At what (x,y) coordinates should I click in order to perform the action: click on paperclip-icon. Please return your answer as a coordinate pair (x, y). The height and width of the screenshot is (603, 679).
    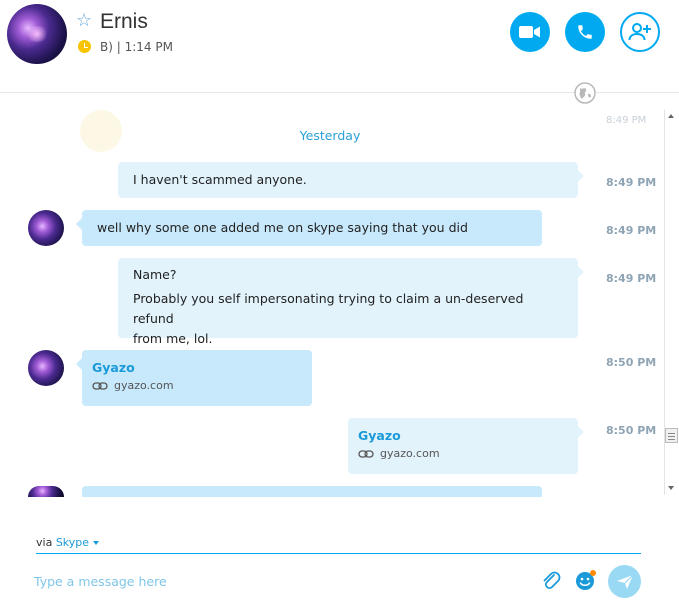
    Looking at the image, I should click on (551, 581).